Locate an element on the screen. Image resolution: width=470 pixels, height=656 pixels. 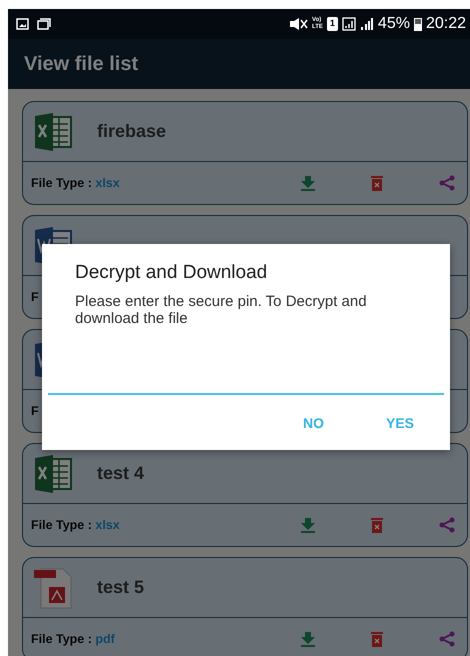
image-icon is located at coordinates (22, 24).